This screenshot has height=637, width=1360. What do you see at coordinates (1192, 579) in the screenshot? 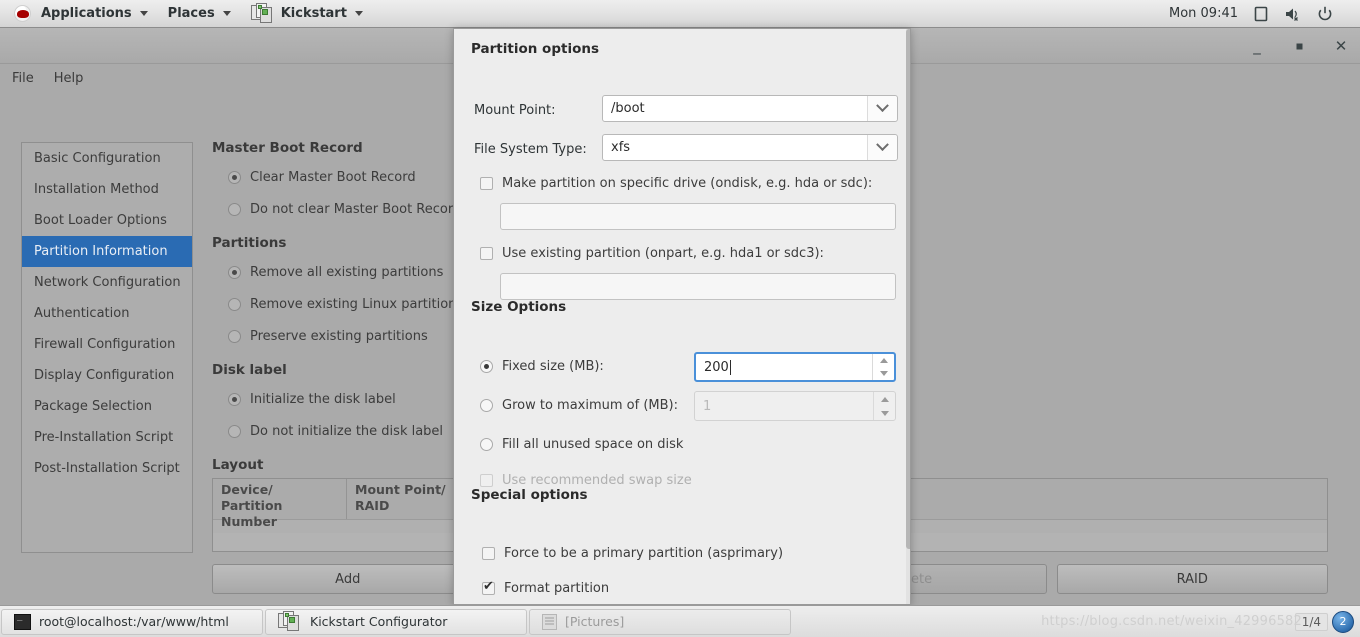
I see `raid-button: RAID` at bounding box center [1192, 579].